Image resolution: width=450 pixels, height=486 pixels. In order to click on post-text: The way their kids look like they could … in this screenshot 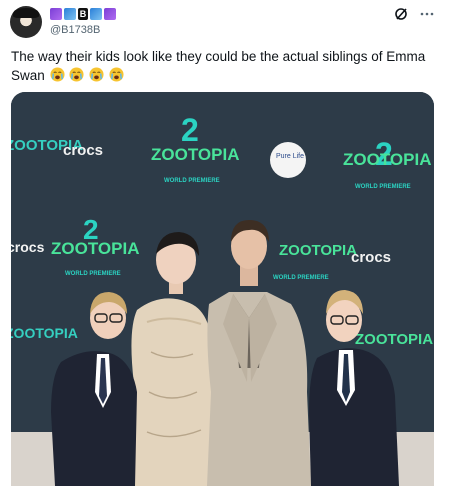, I will do `click(223, 66)`.